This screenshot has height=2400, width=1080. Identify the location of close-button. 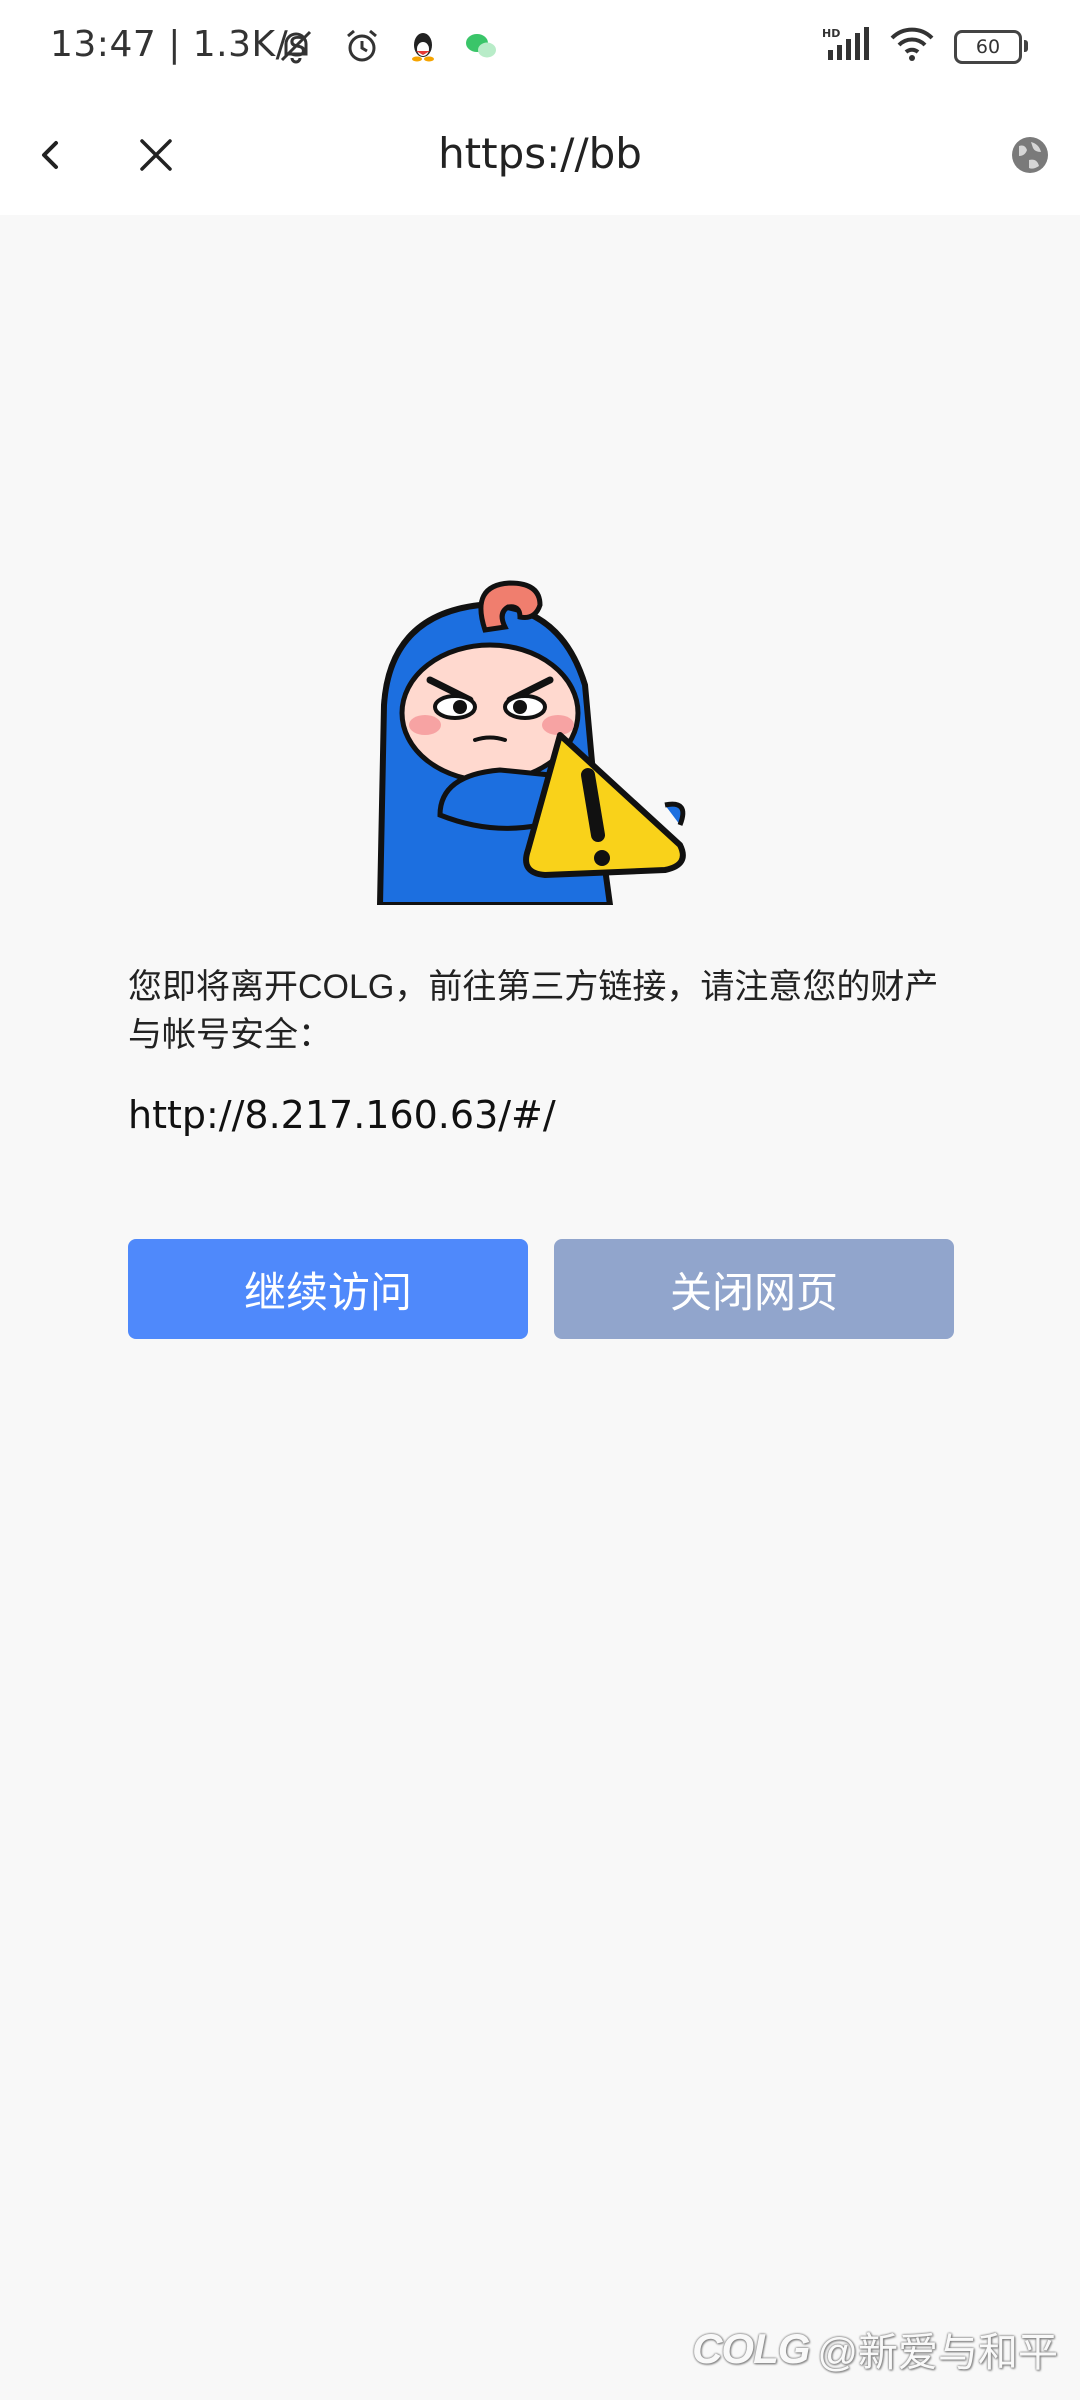
(156, 155).